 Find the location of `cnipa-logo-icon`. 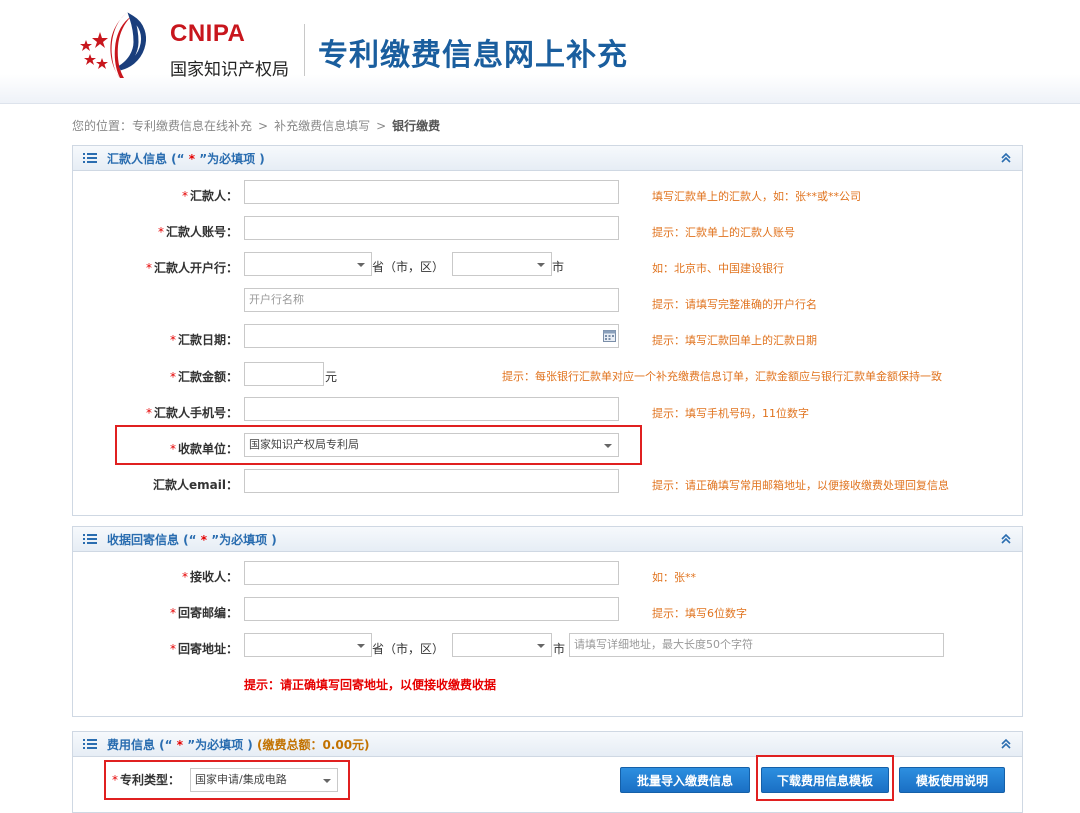

cnipa-logo-icon is located at coordinates (113, 45).